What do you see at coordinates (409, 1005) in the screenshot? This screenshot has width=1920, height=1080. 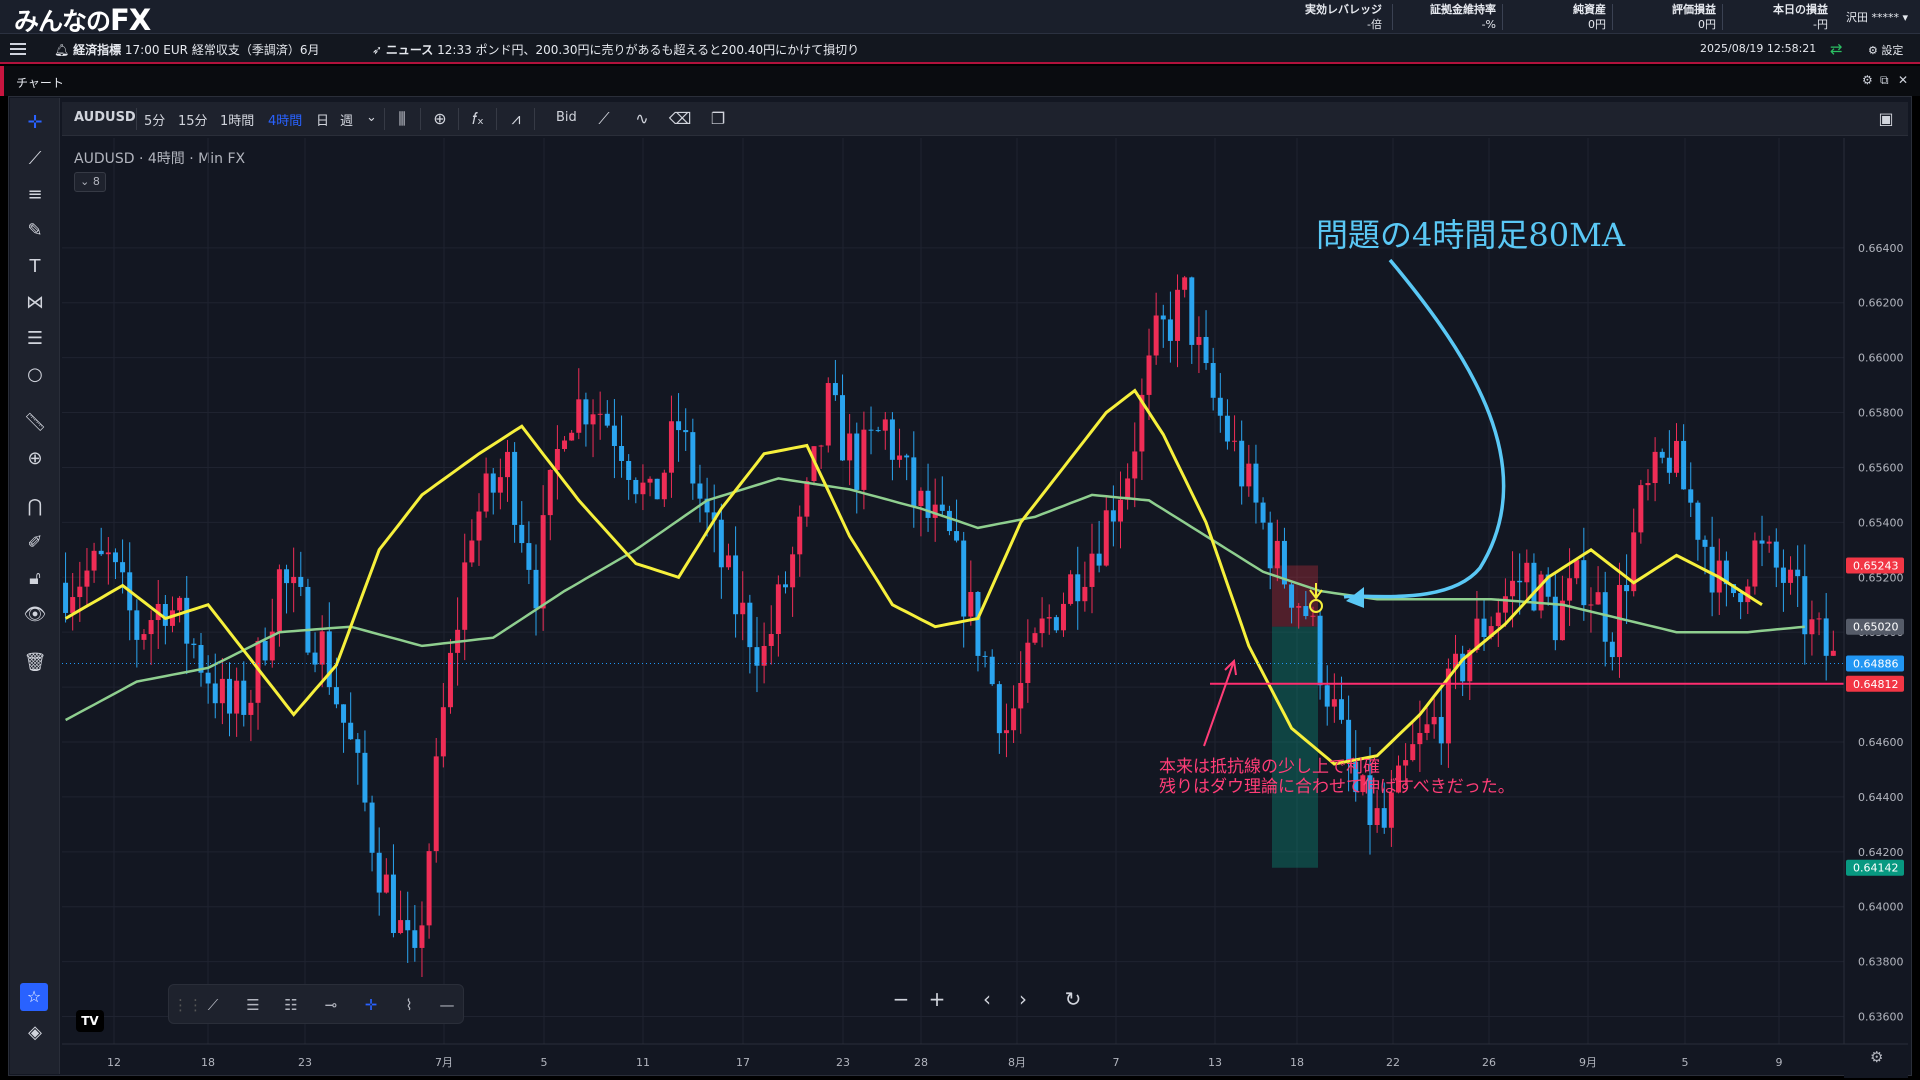 I see `path-icon: ⌇` at bounding box center [409, 1005].